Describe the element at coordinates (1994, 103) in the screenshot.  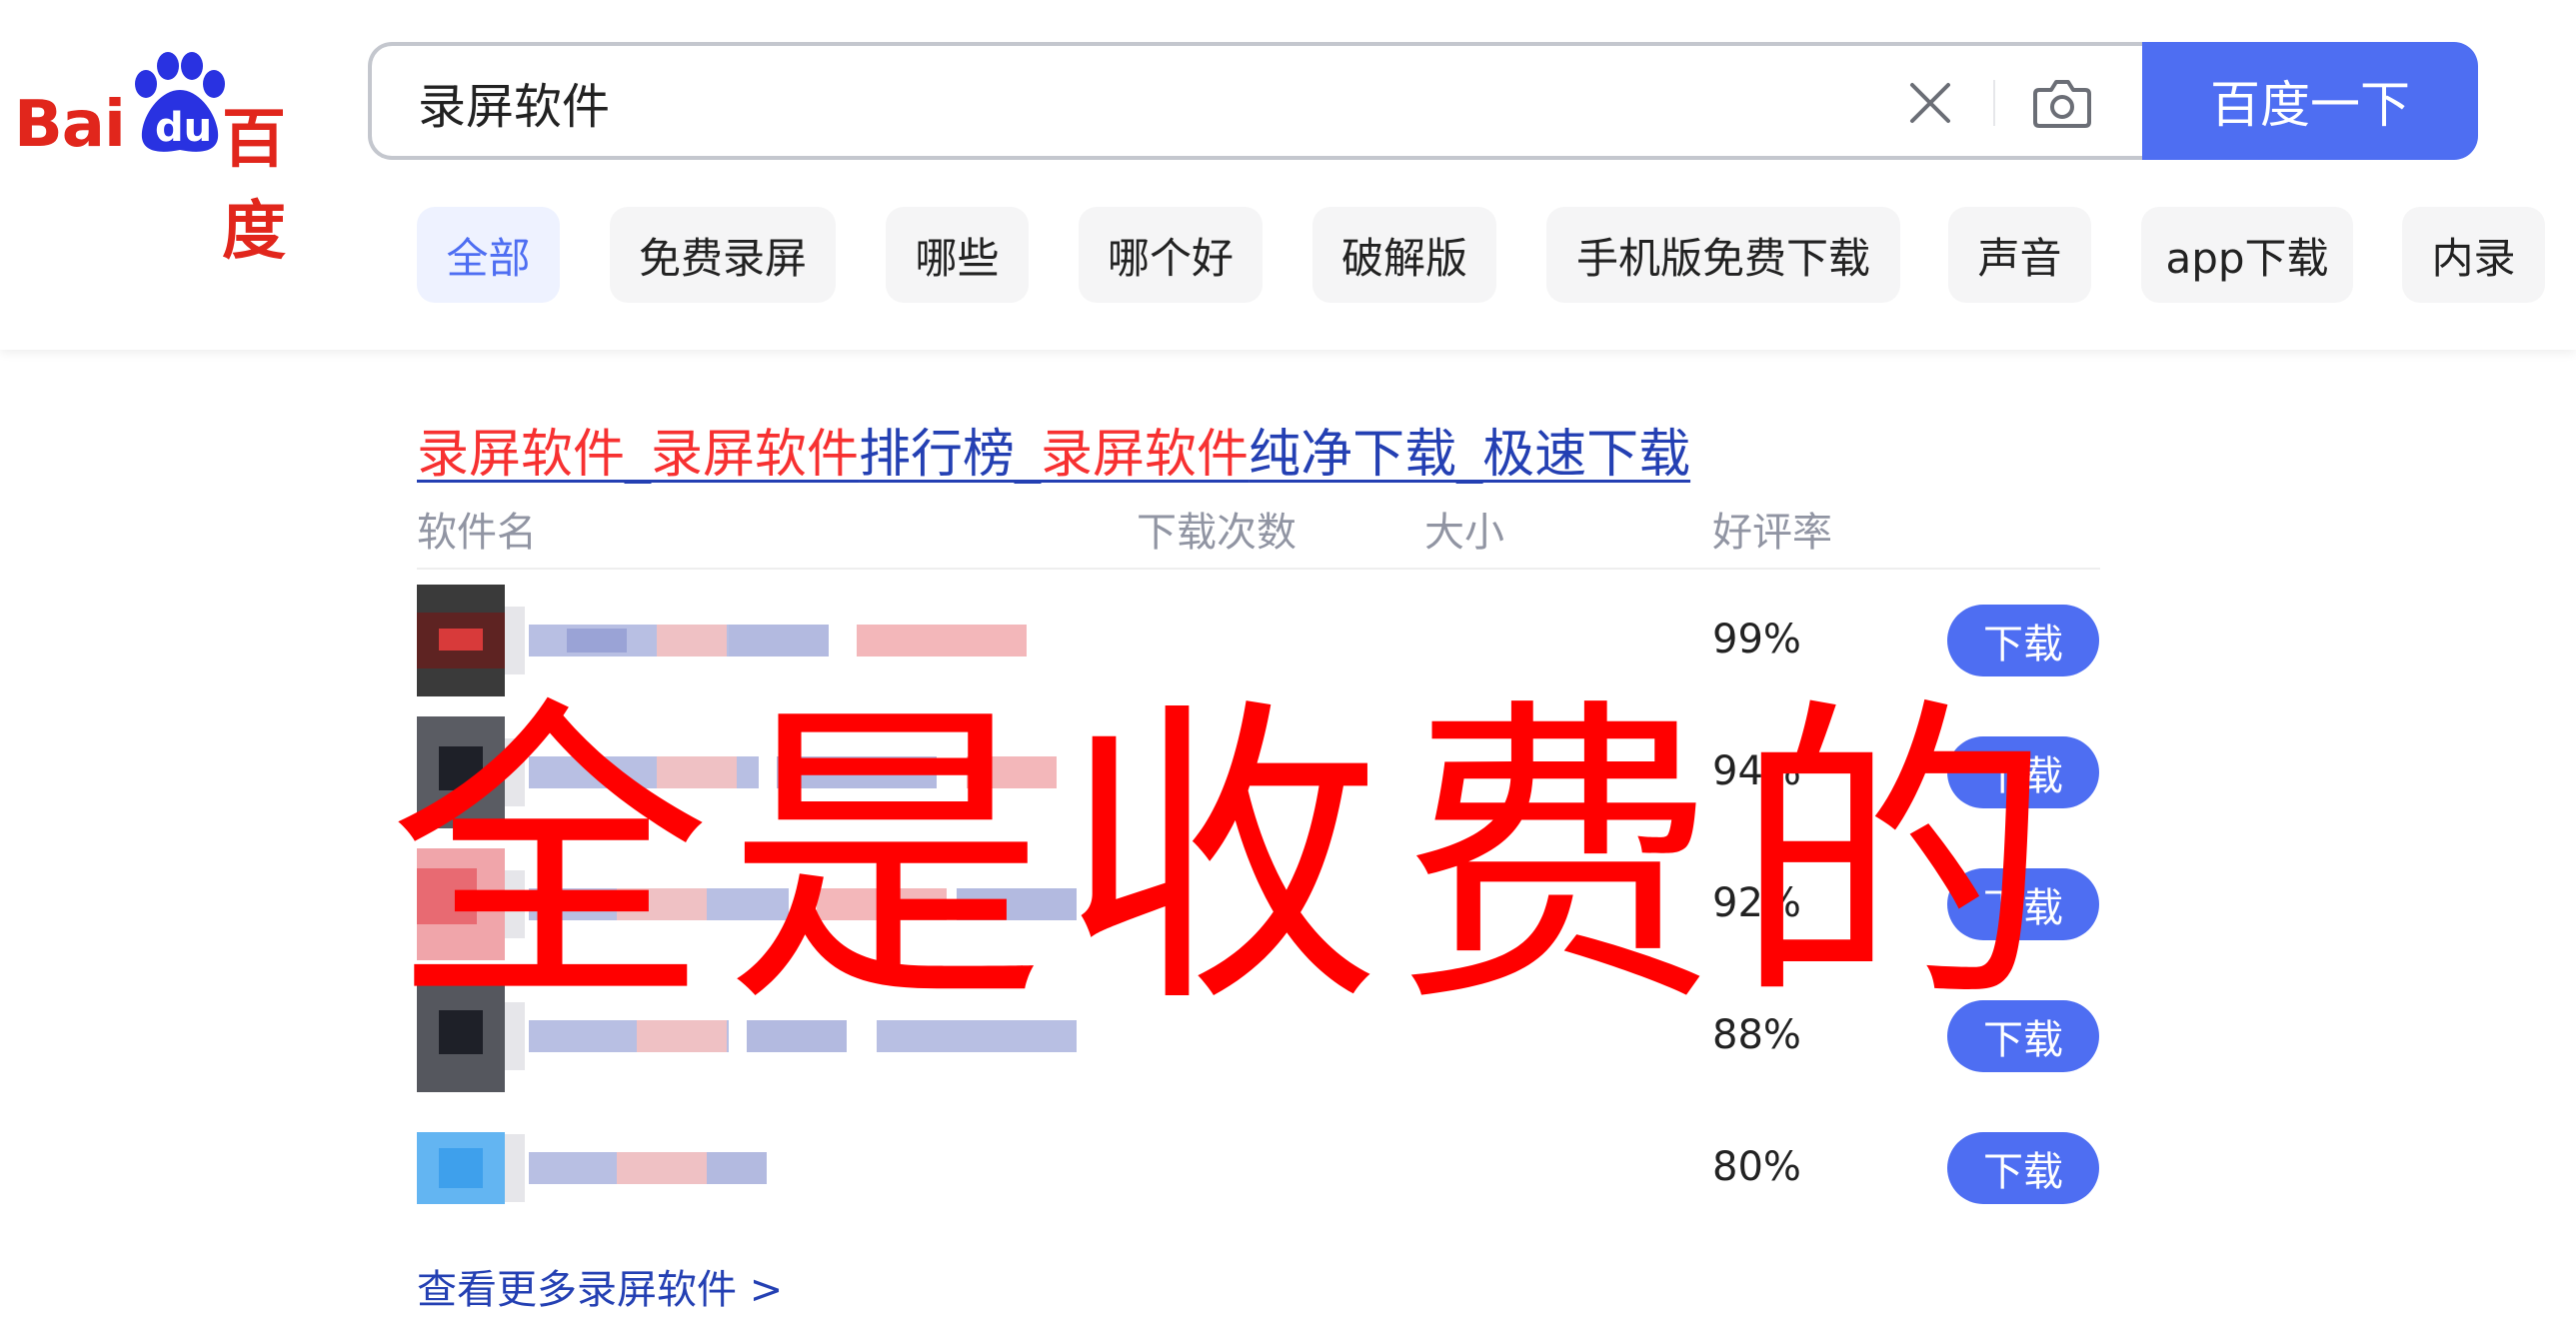
I see `divider` at that location.